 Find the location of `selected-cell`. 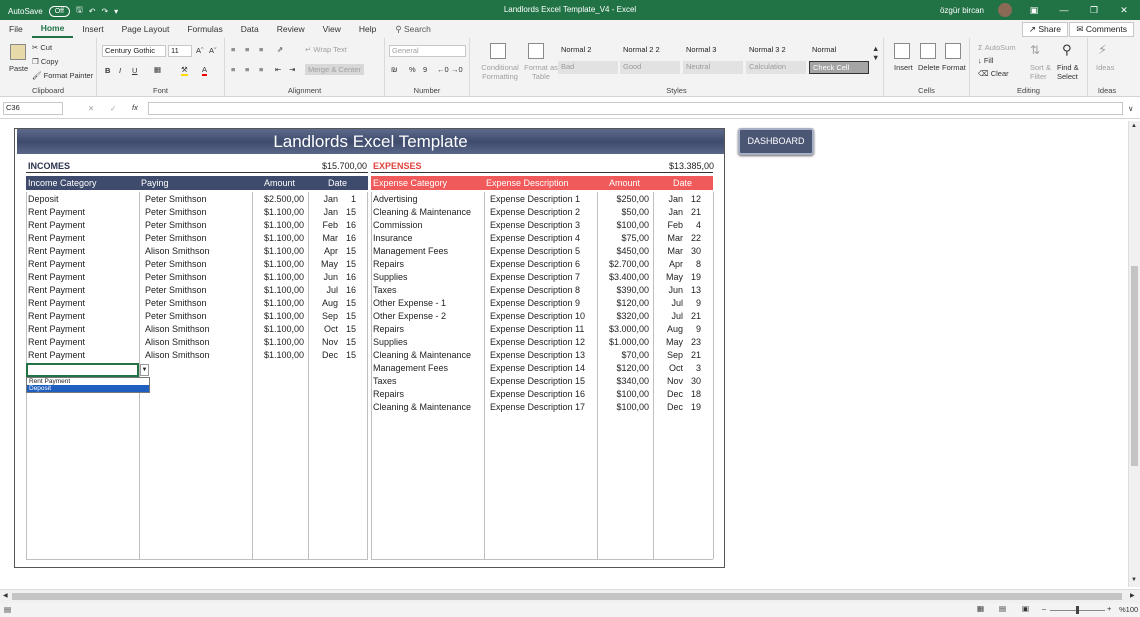

selected-cell is located at coordinates (82, 370).